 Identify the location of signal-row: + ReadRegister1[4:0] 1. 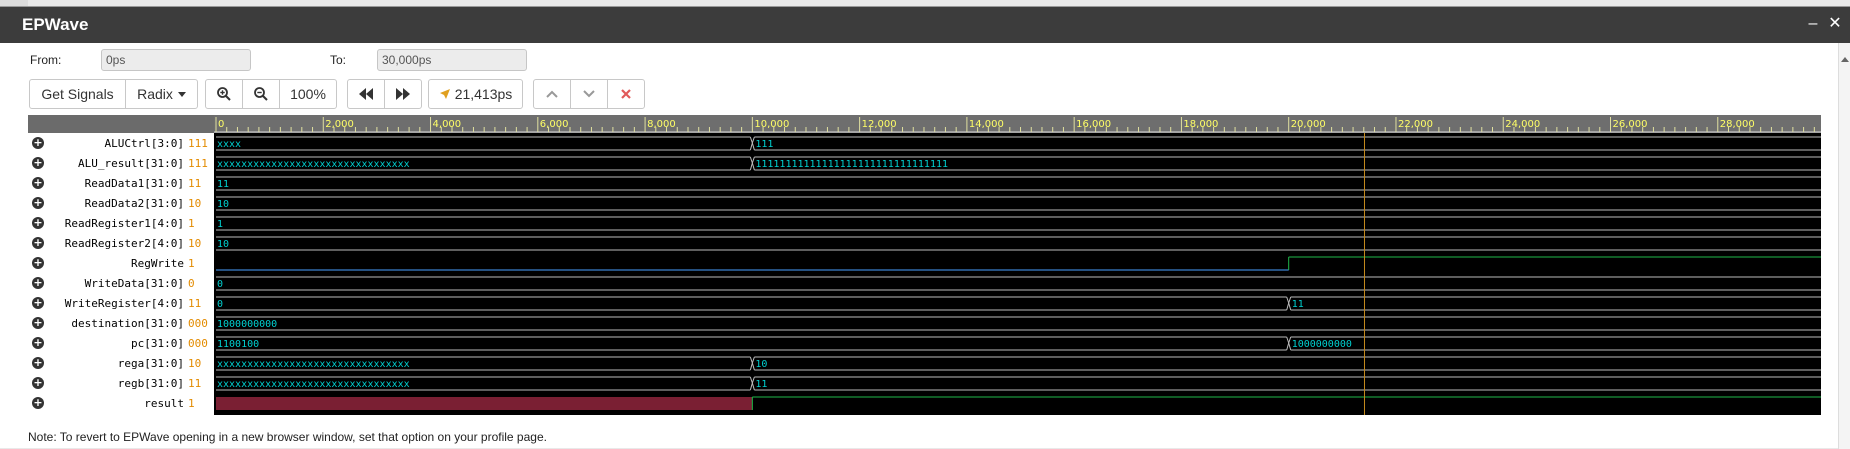
(121, 223).